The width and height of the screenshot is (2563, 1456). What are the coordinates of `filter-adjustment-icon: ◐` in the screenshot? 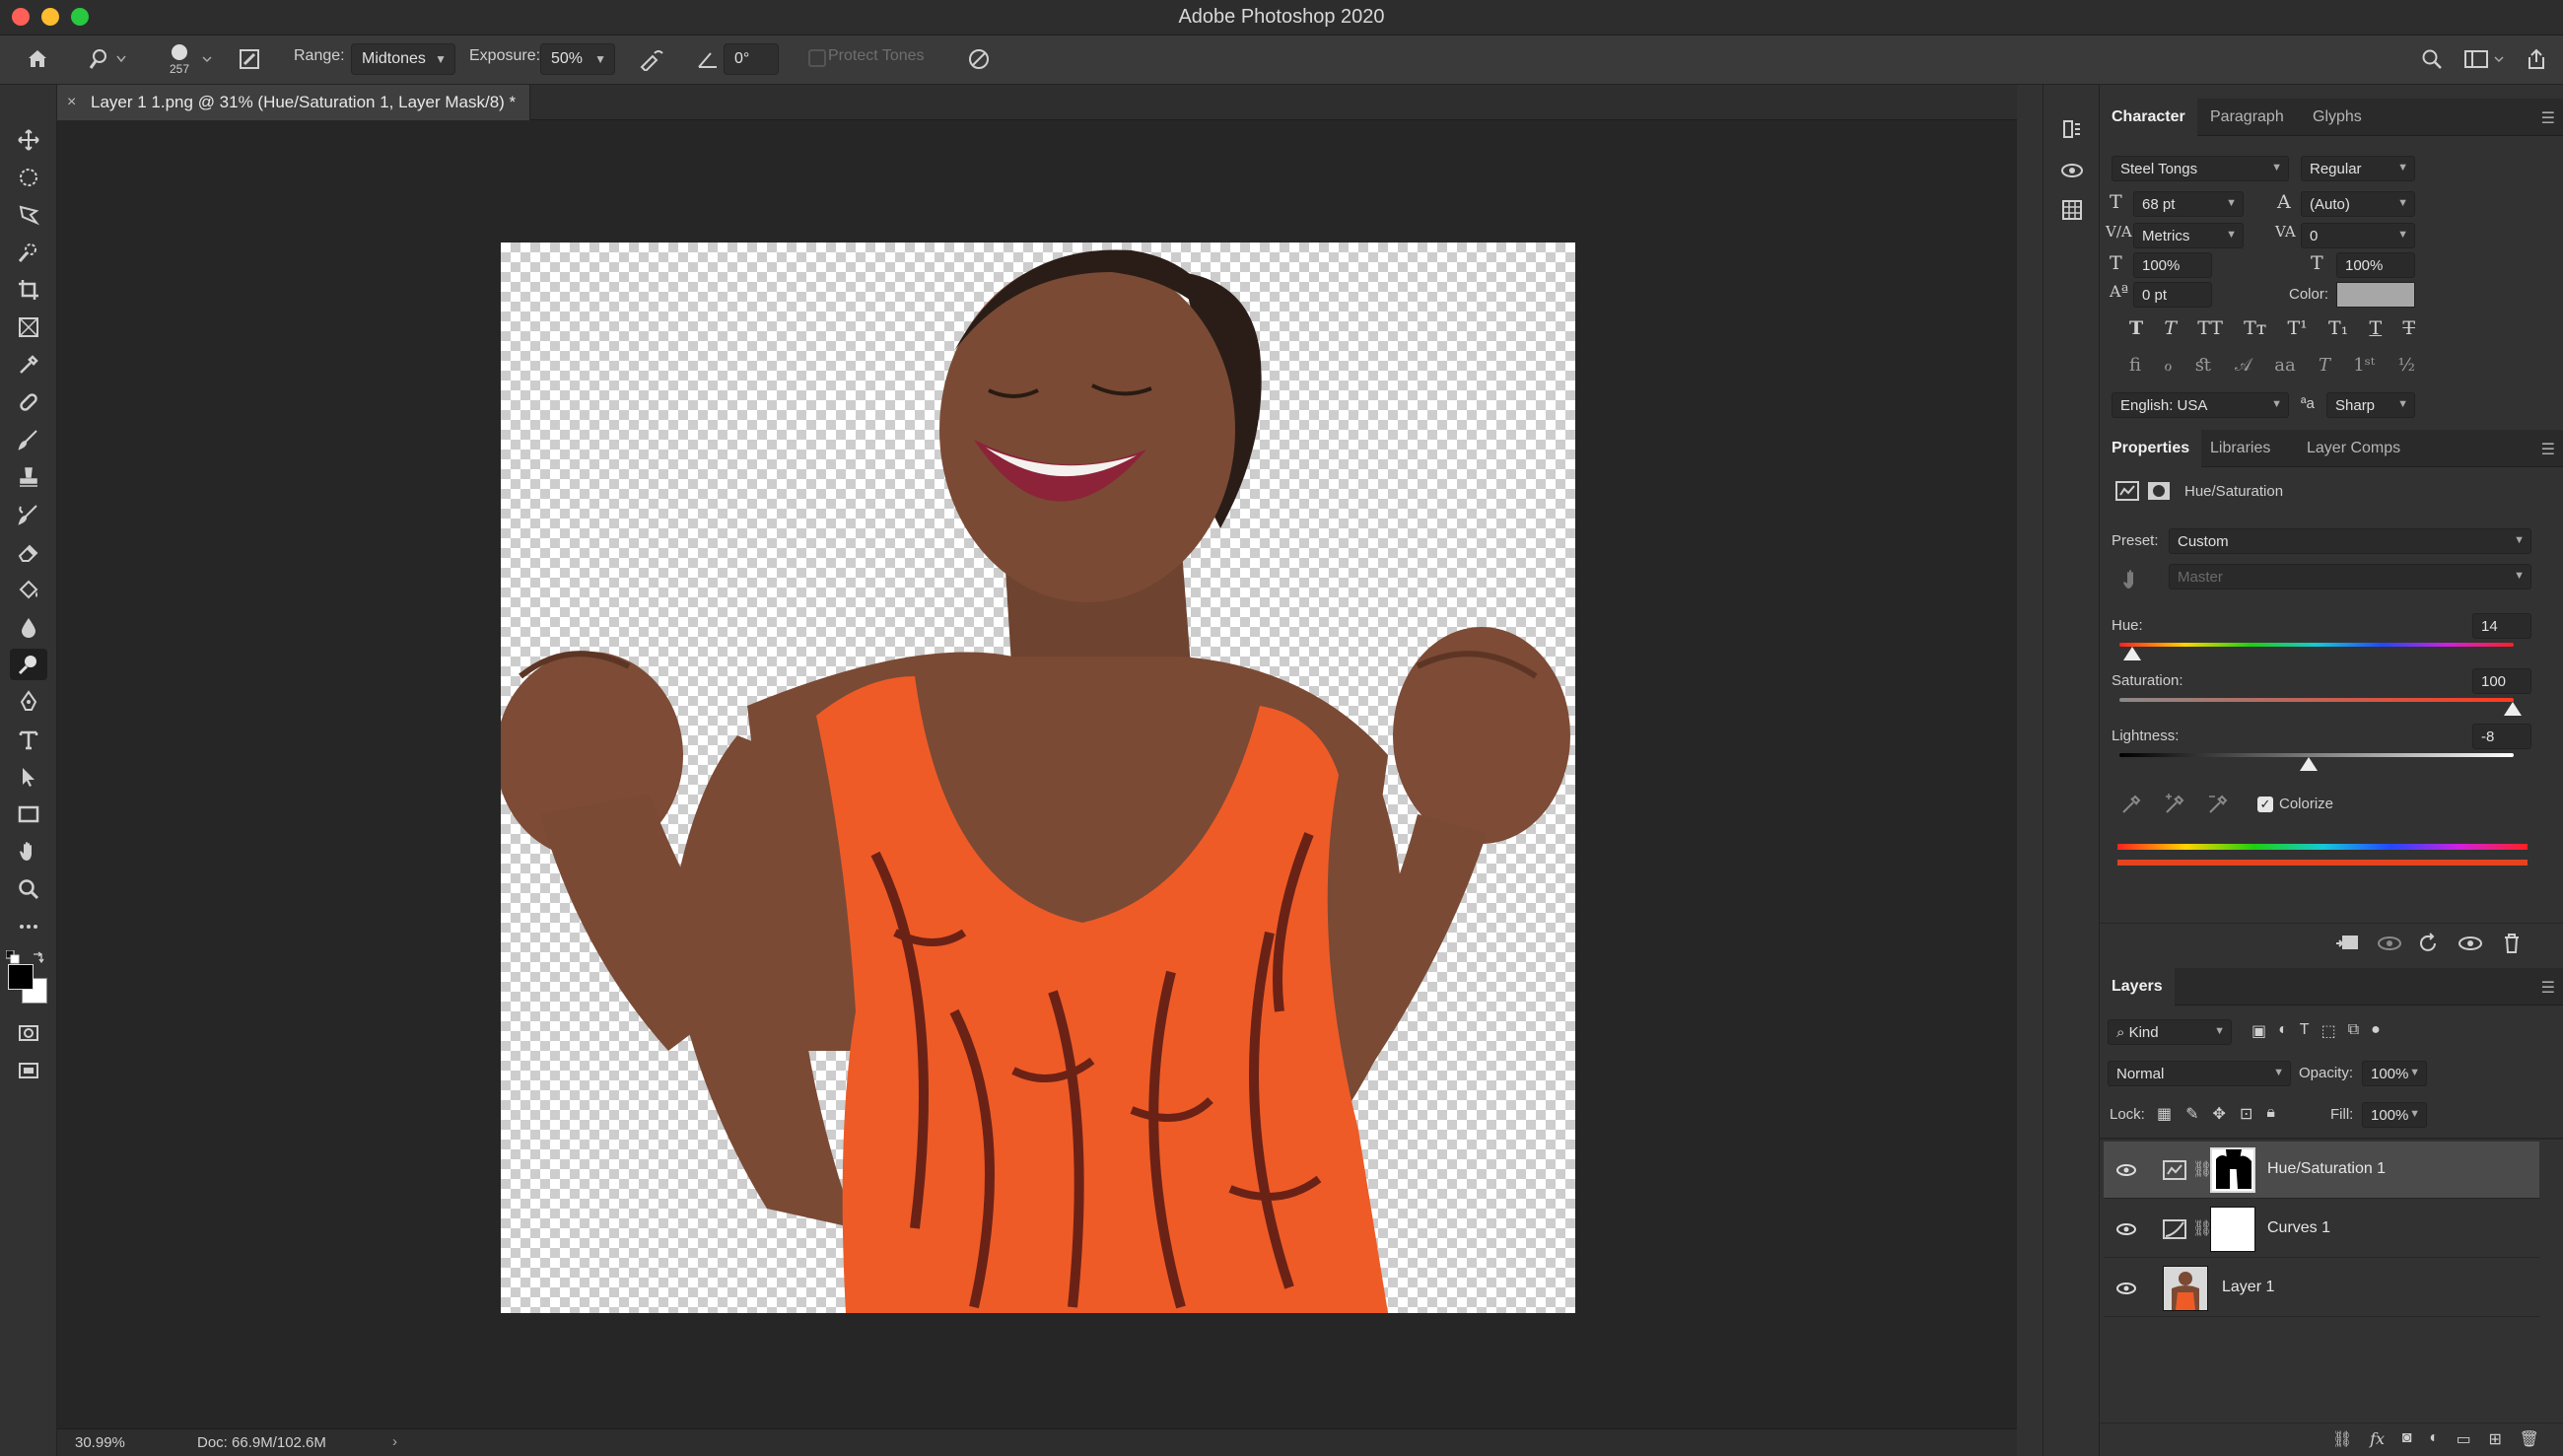 It's located at (2283, 1033).